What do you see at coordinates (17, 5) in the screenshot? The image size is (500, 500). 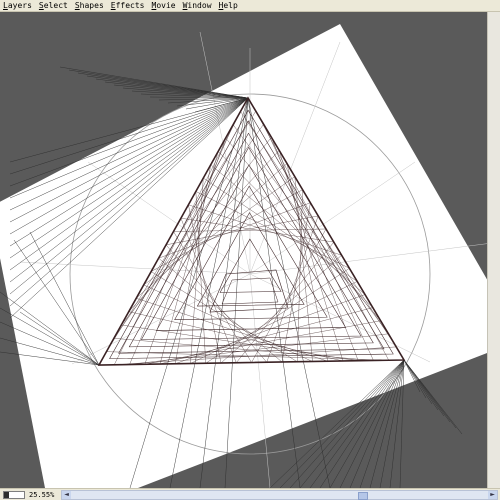 I see `menu-layers: Layers` at bounding box center [17, 5].